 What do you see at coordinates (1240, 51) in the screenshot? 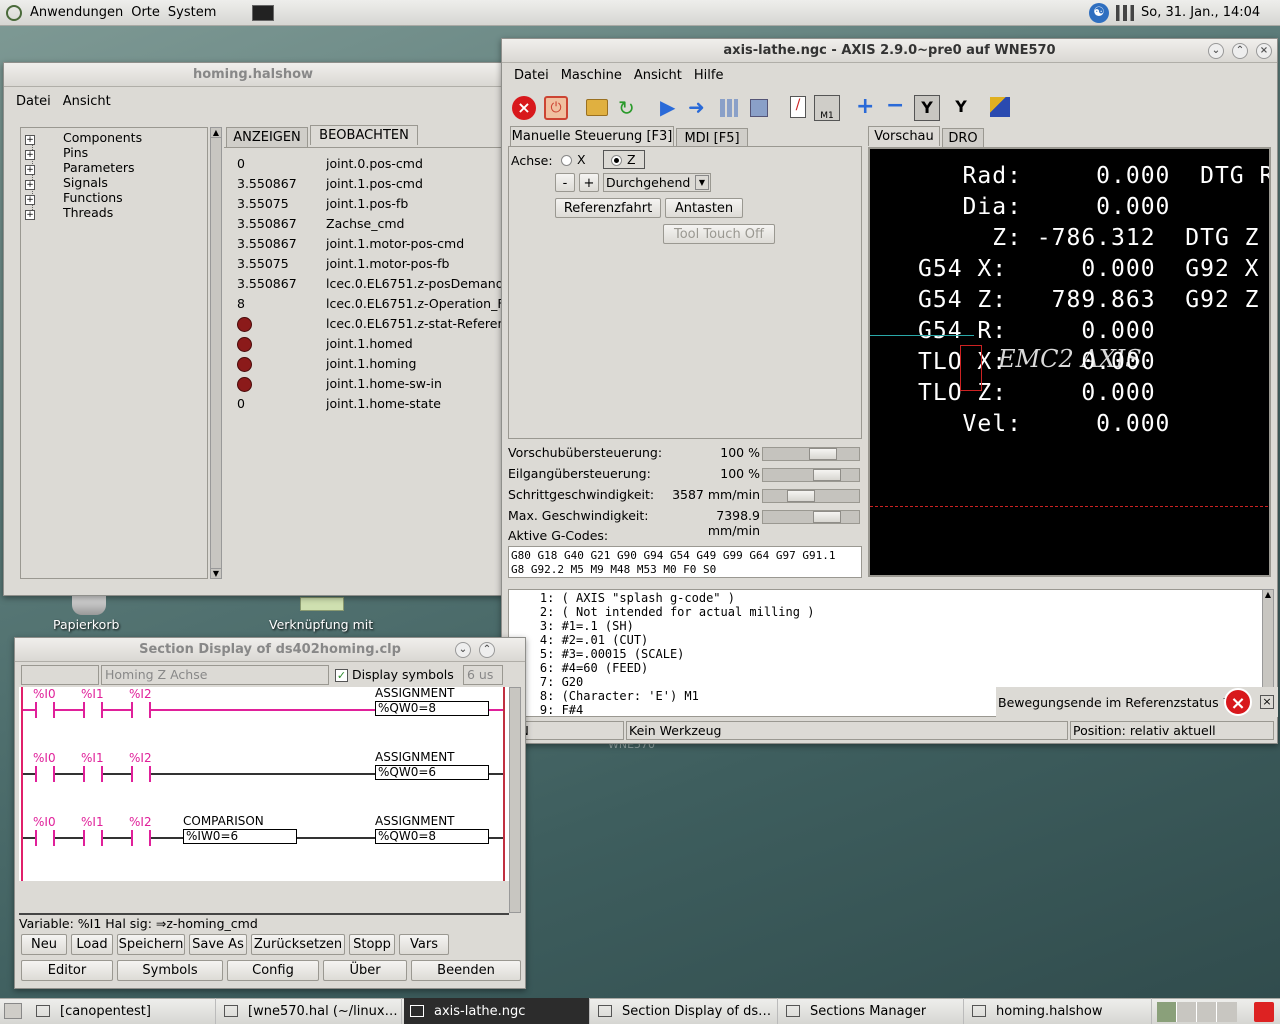
I see `maximize-button: ⌃` at bounding box center [1240, 51].